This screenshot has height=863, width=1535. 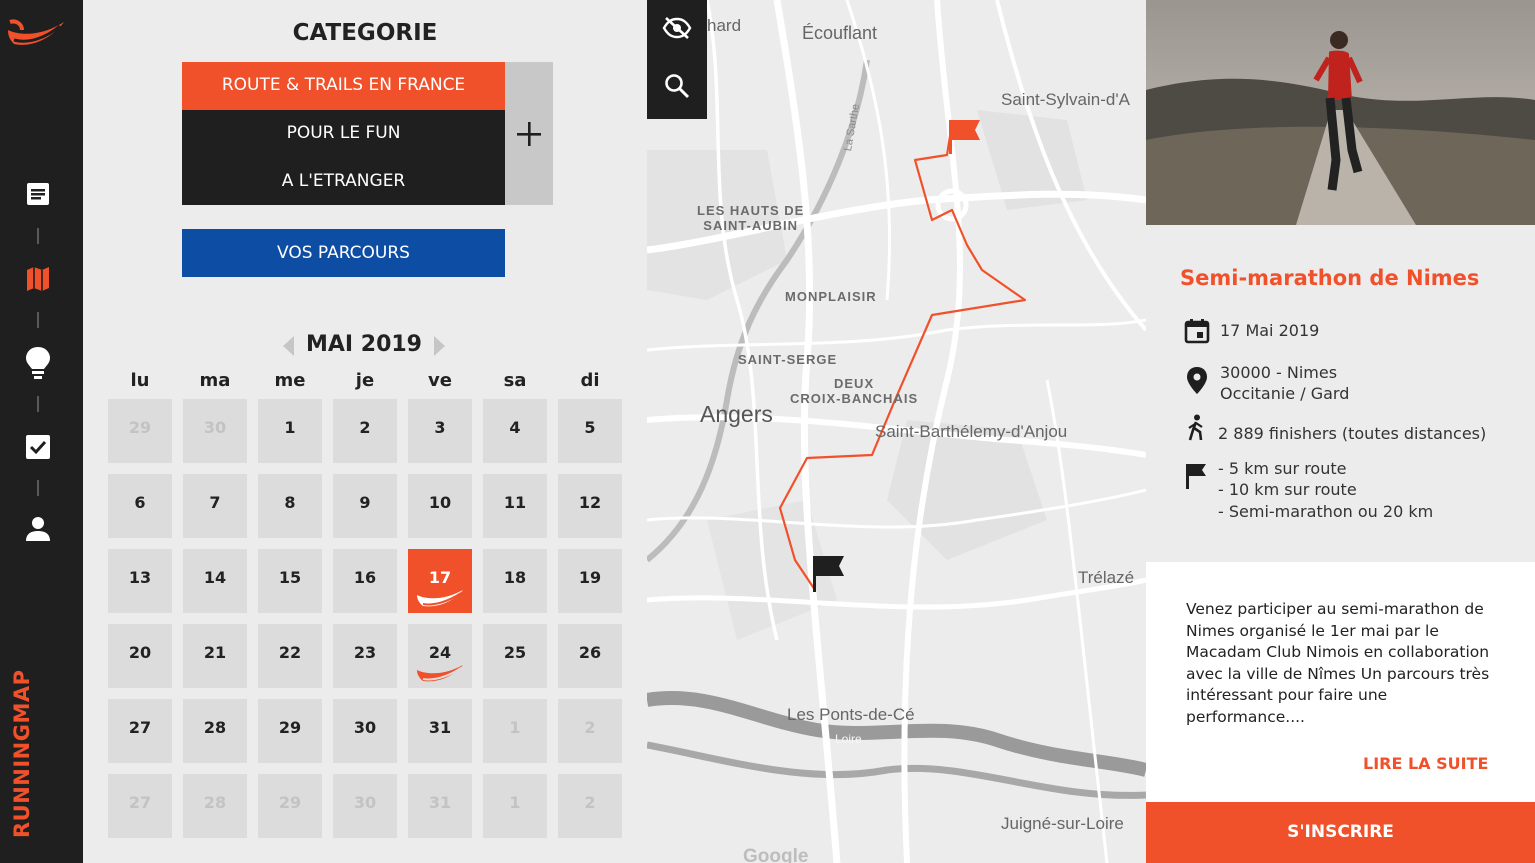 I want to click on map-search-button, so click(x=677, y=86).